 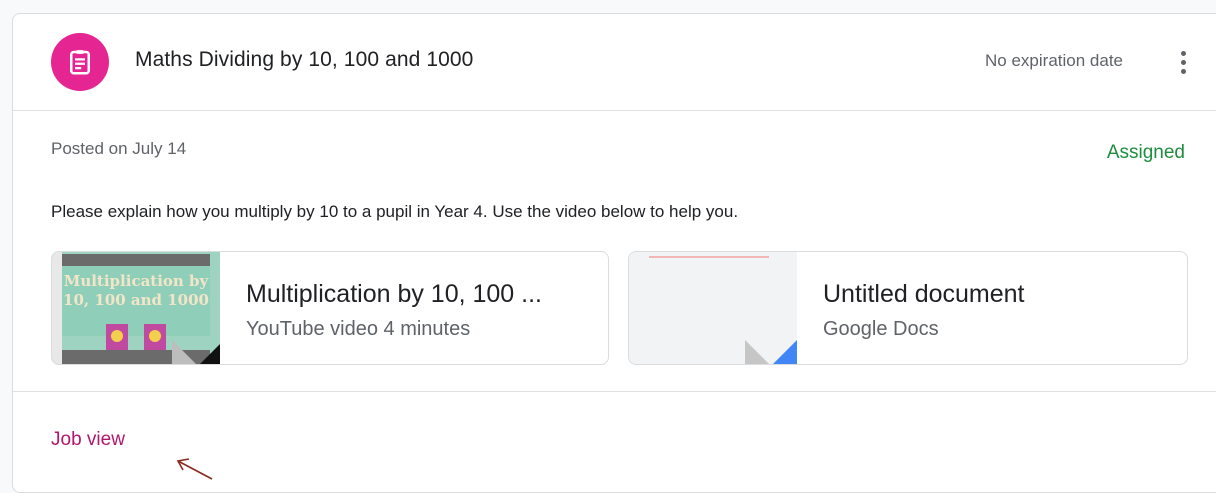 I want to click on attachment-subtitle: YouTube video 4 minutes, so click(x=358, y=329).